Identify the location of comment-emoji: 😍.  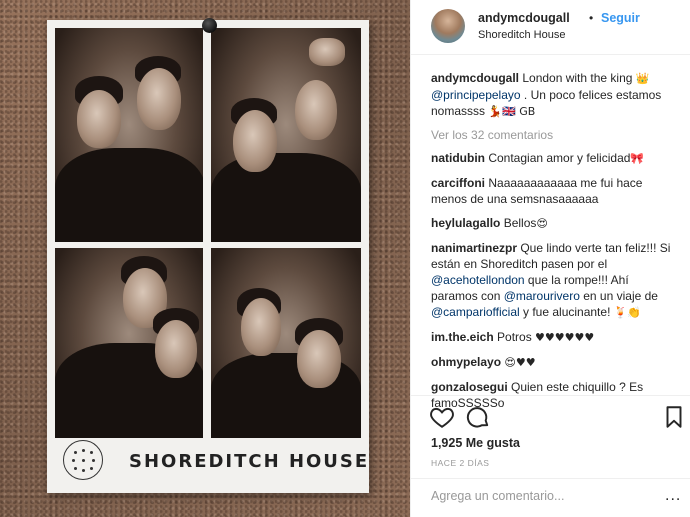
(542, 223).